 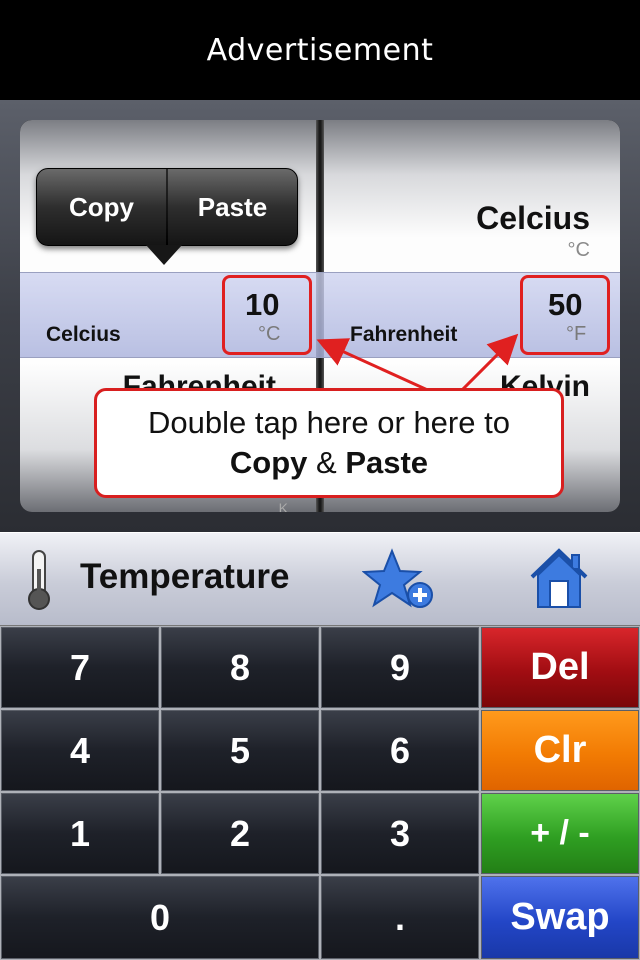 What do you see at coordinates (560, 667) in the screenshot?
I see `delete-button: Del` at bounding box center [560, 667].